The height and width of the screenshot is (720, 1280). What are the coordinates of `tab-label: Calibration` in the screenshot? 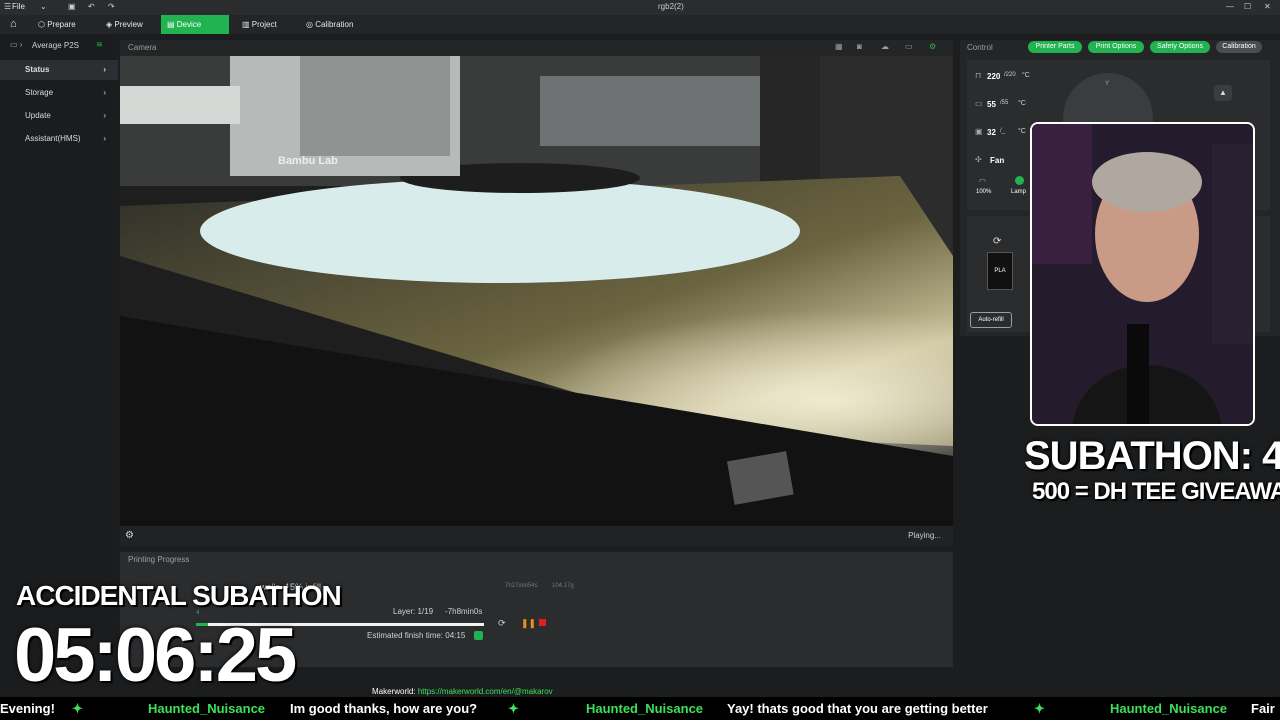 It's located at (334, 24).